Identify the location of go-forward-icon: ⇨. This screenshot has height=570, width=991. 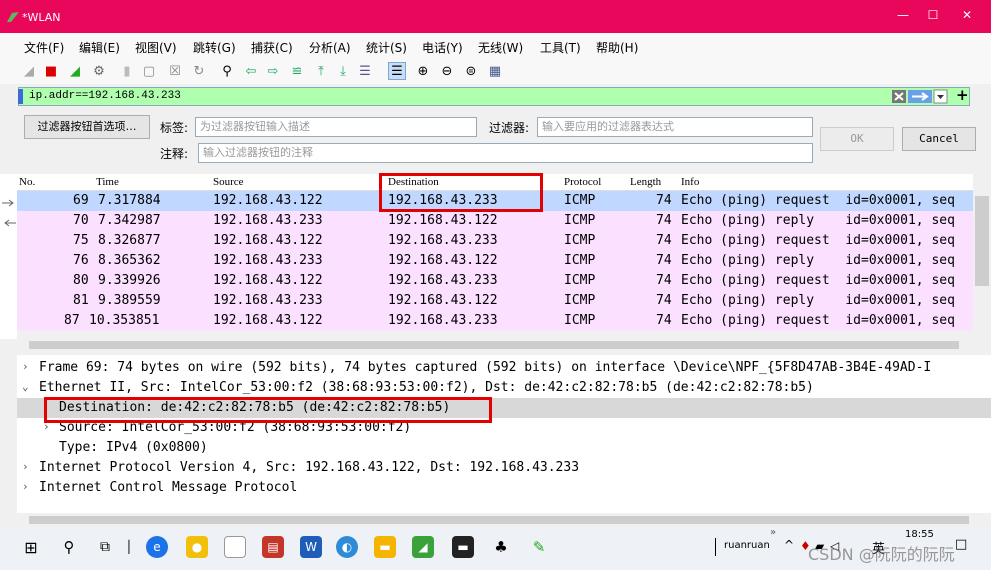
(273, 71).